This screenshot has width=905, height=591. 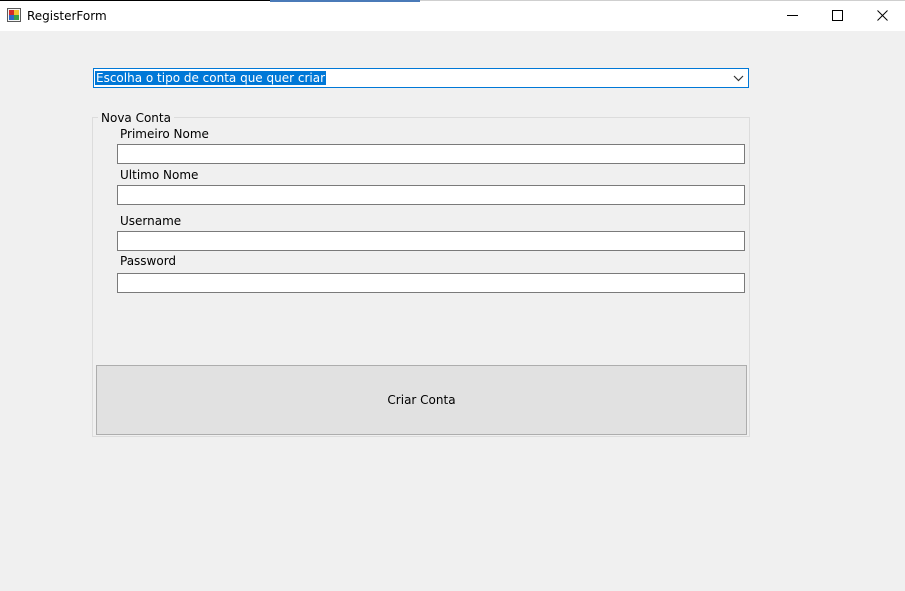 I want to click on first-name-label: Primeiro Nome, so click(x=164, y=134).